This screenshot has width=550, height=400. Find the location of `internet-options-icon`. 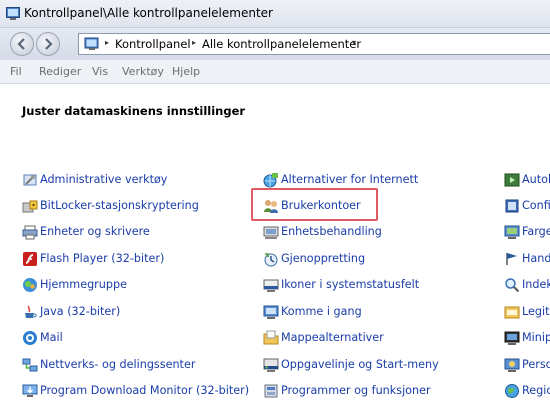

internet-options-icon is located at coordinates (270, 180).